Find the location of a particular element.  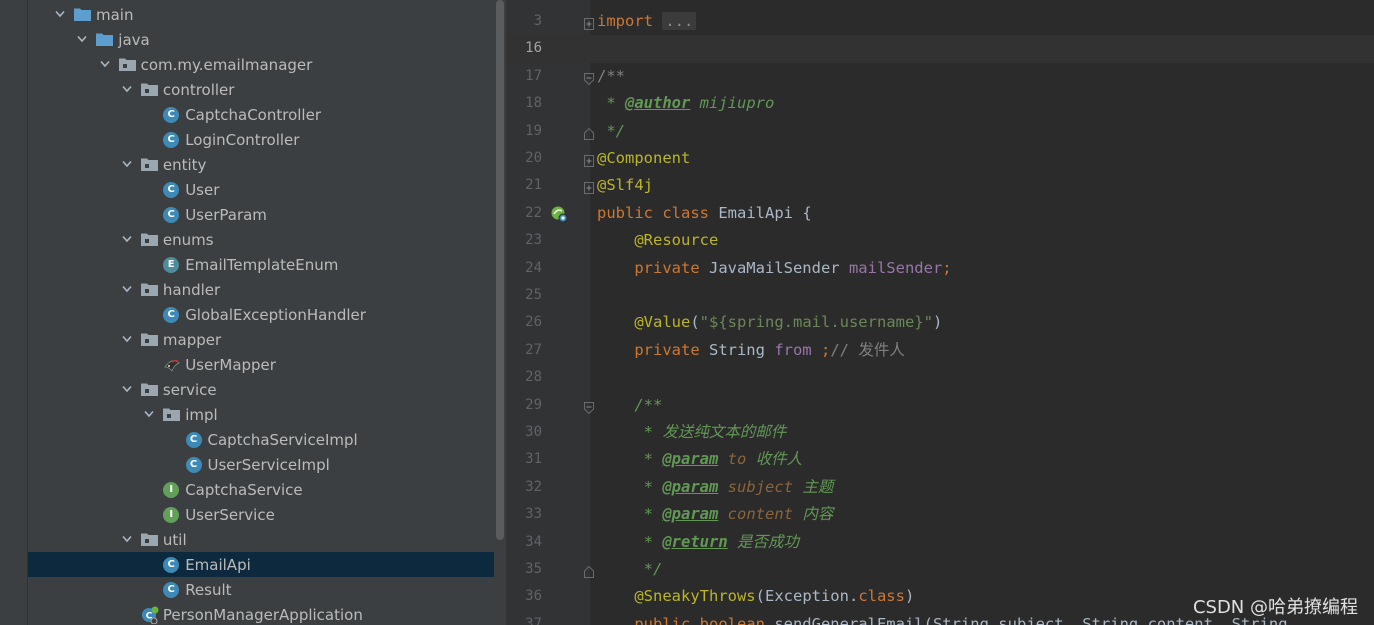

folder-icon is located at coordinates (105, 40).